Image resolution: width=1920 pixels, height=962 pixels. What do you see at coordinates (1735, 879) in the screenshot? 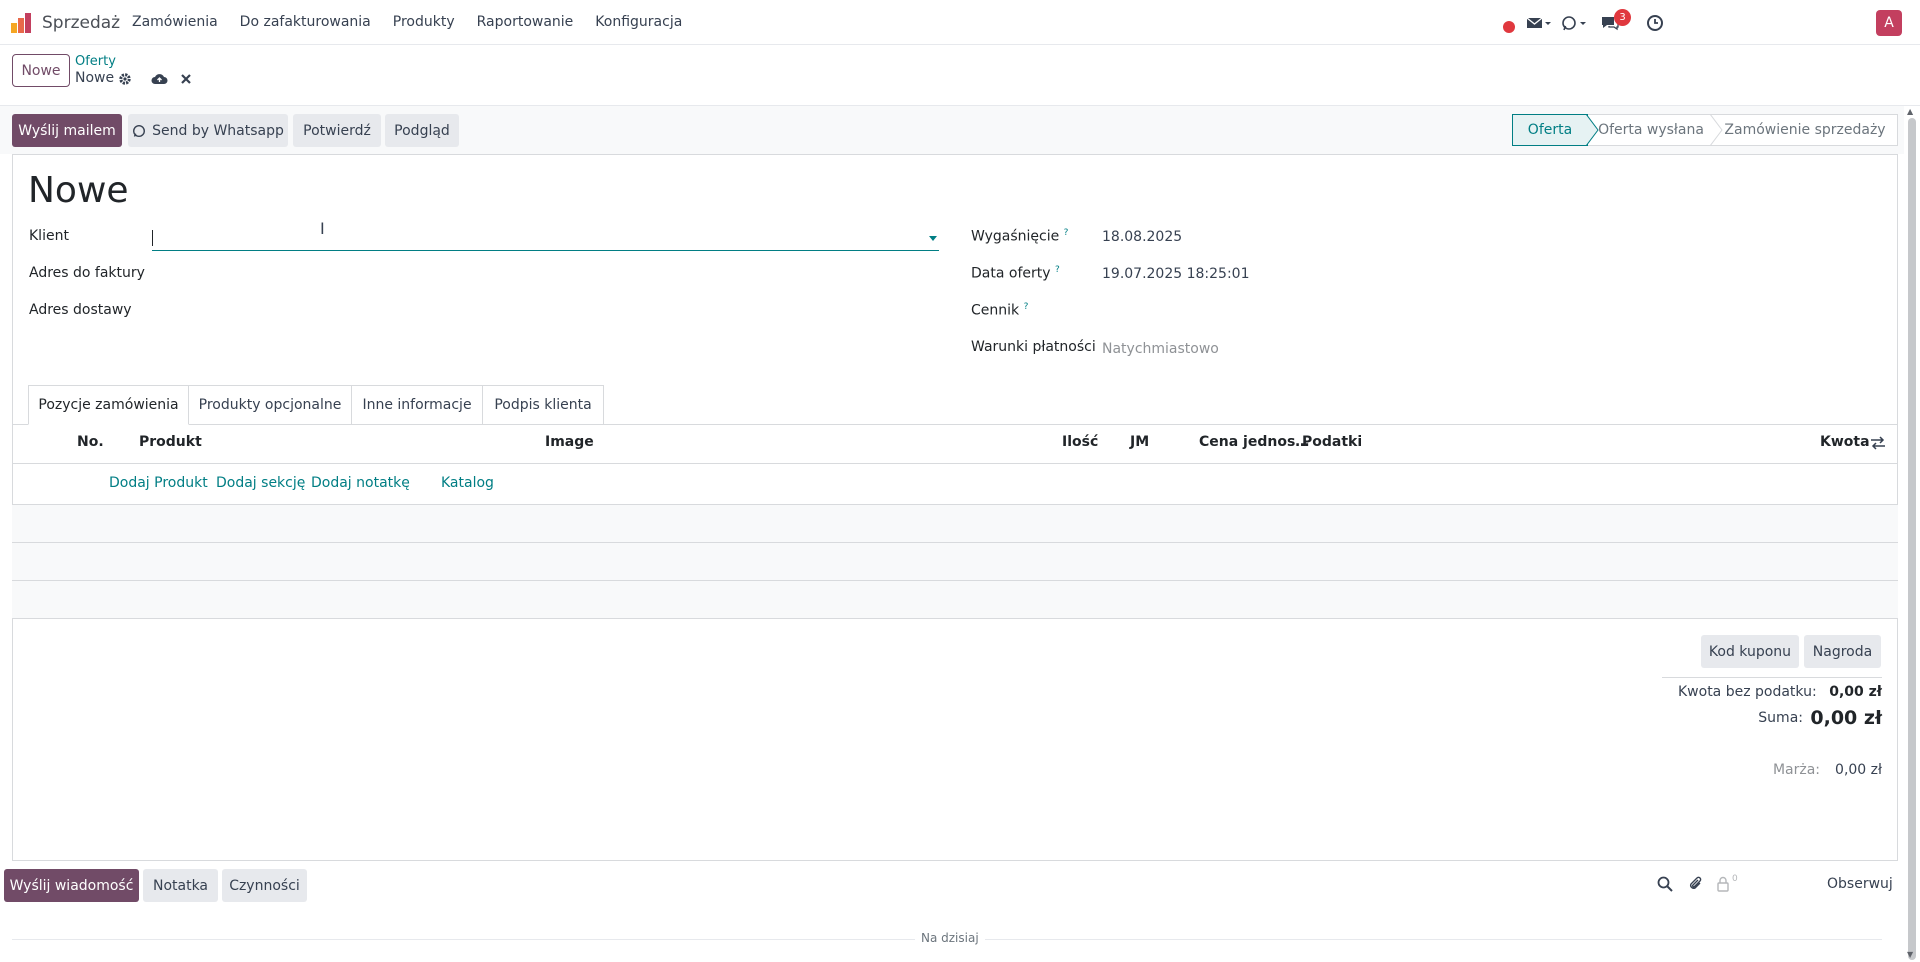
I see `followers-count: 0` at bounding box center [1735, 879].